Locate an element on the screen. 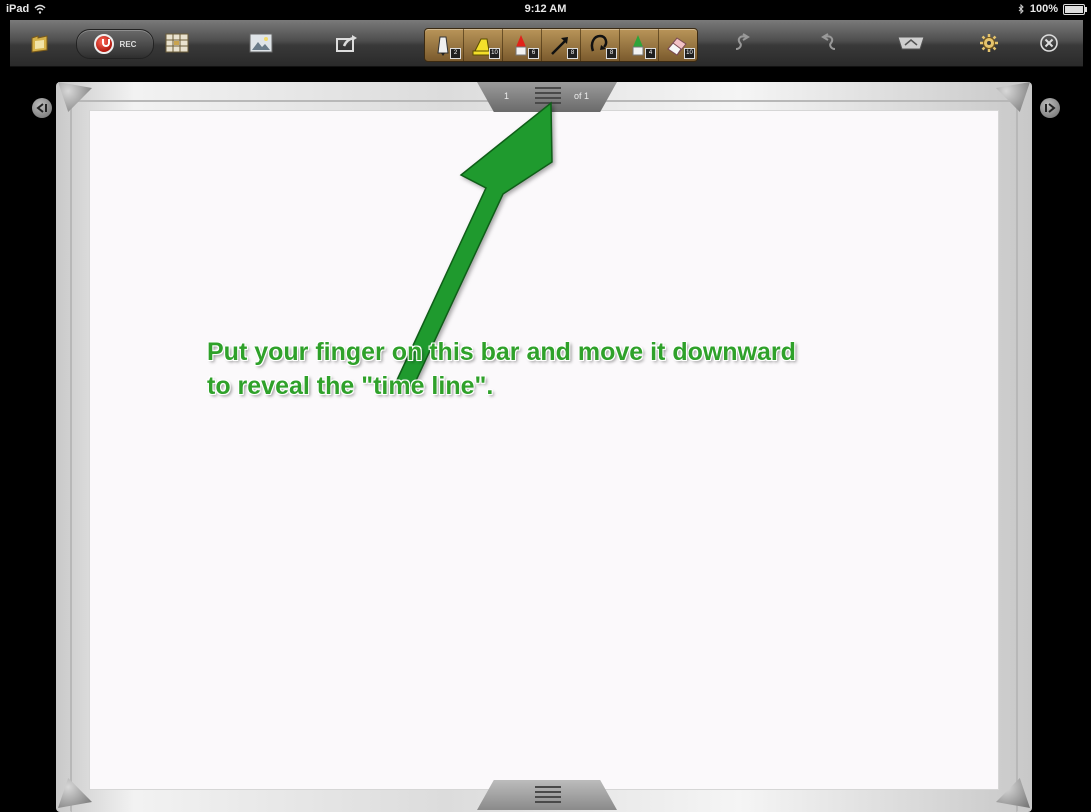  tool-arrow: 8 is located at coordinates (561, 45).